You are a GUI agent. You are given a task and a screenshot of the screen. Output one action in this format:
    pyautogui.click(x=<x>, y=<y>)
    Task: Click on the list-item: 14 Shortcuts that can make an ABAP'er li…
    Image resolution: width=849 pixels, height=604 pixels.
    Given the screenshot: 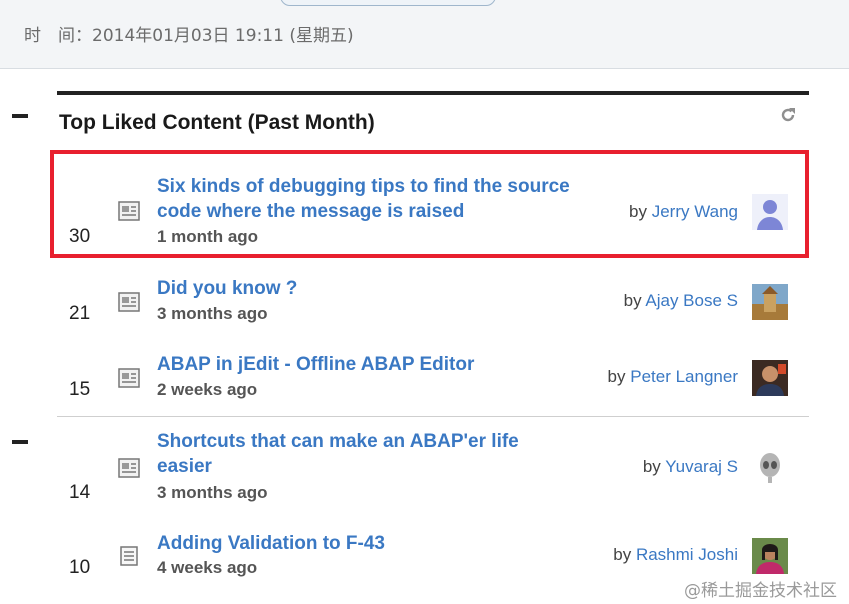 What is the action you would take?
    pyautogui.click(x=431, y=468)
    